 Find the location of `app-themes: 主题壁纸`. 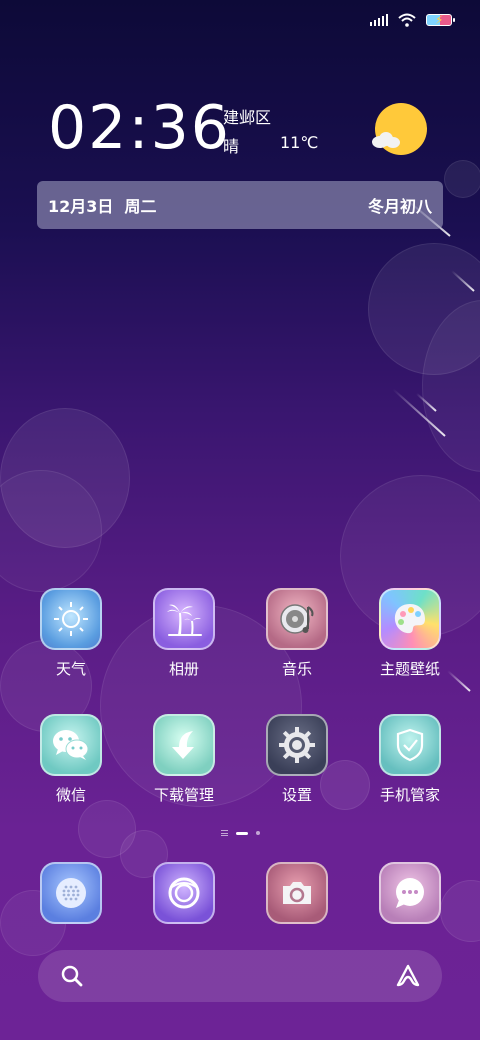

app-themes: 主题壁纸 is located at coordinates (410, 633).